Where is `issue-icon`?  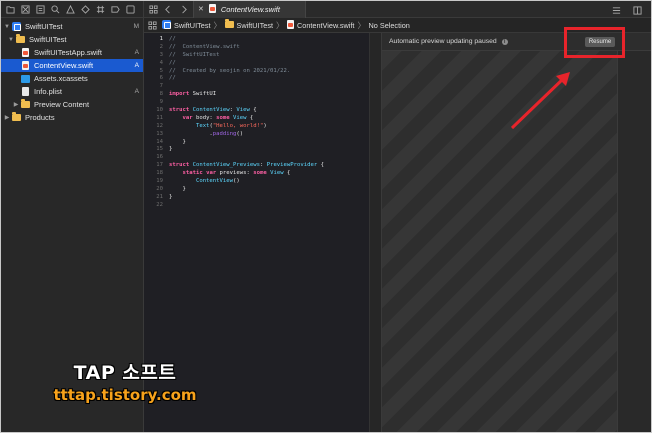
issue-icon is located at coordinates (70, 9).